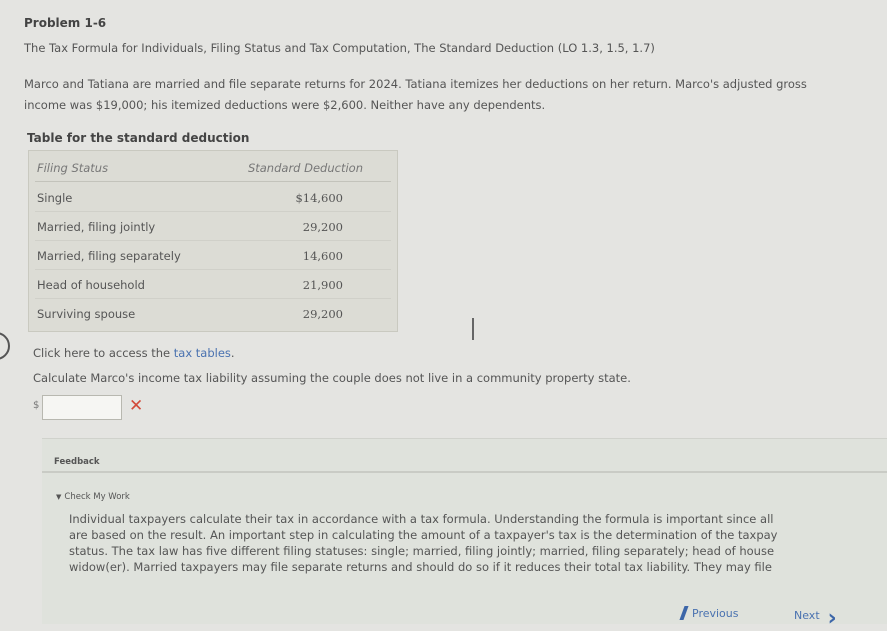 This screenshot has height=631, width=887. What do you see at coordinates (213, 168) in the screenshot?
I see `table-header-row: Filing Status Standard Deduction` at bounding box center [213, 168].